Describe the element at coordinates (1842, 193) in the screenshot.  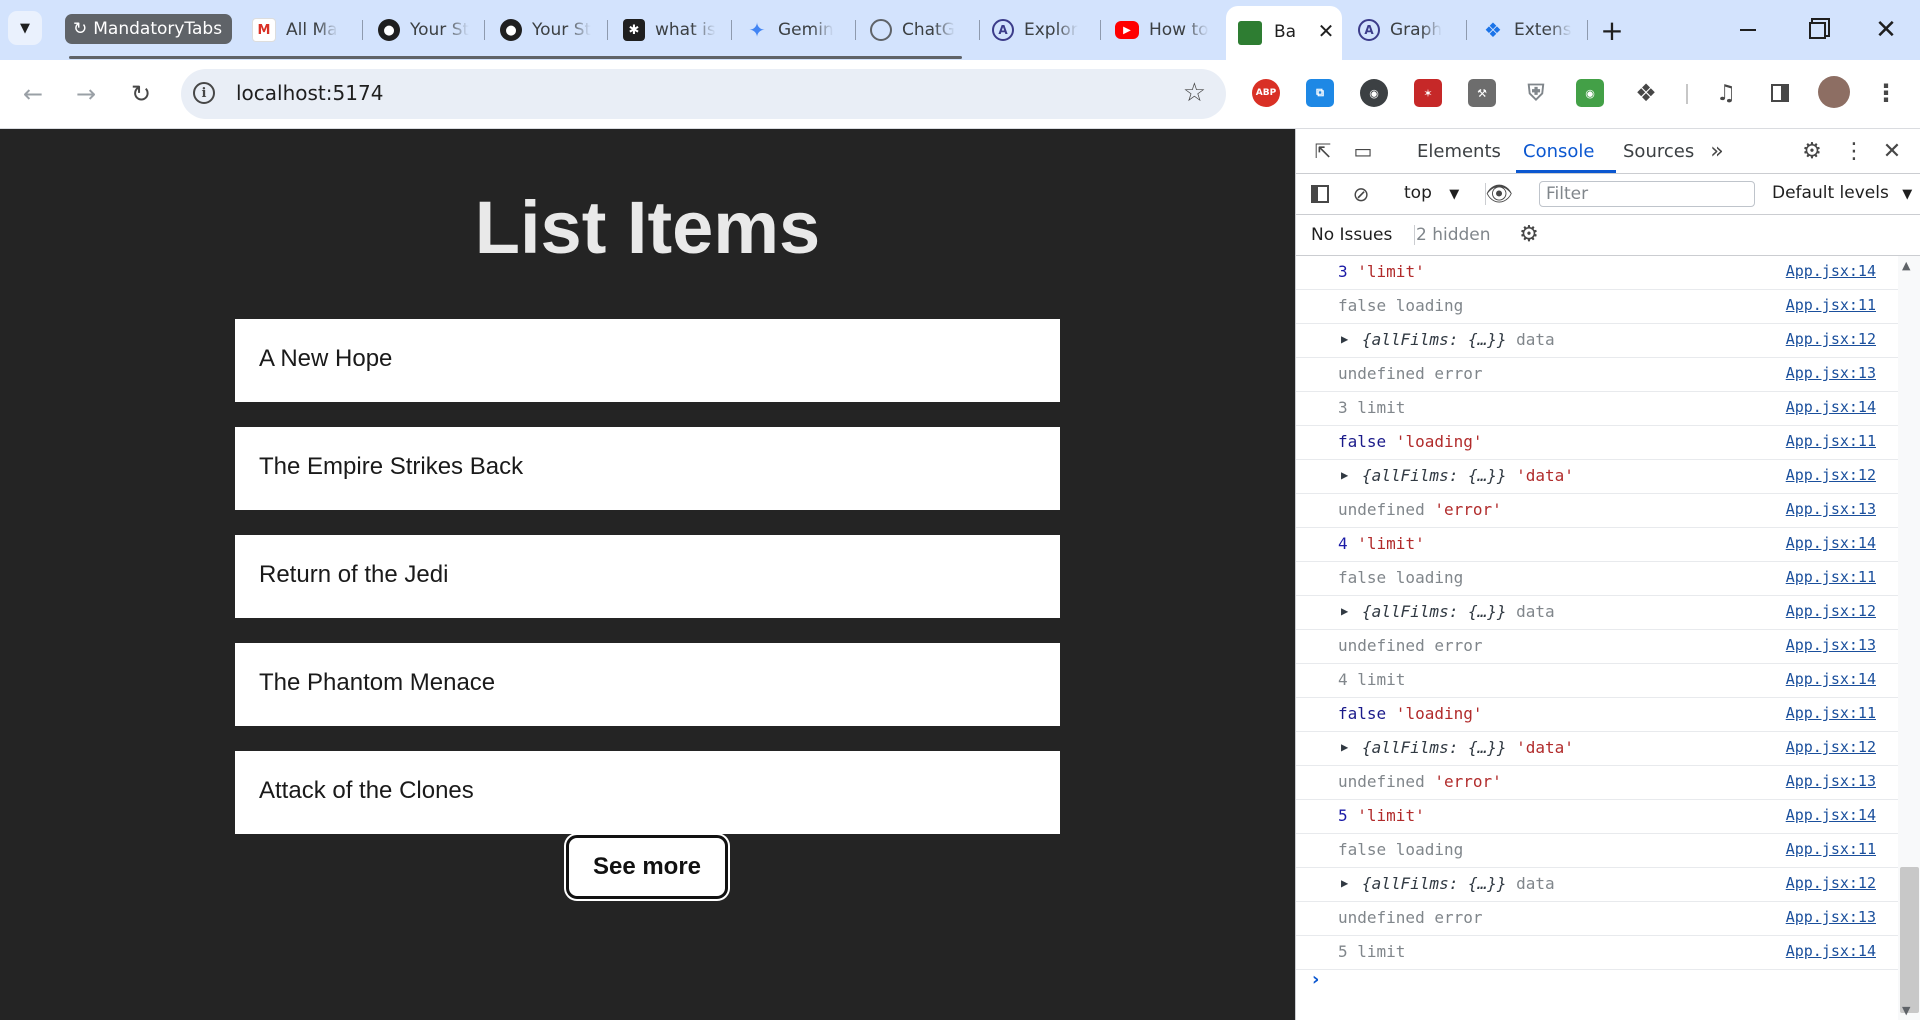
I see `log-levels-select: Default levels ▼` at that location.